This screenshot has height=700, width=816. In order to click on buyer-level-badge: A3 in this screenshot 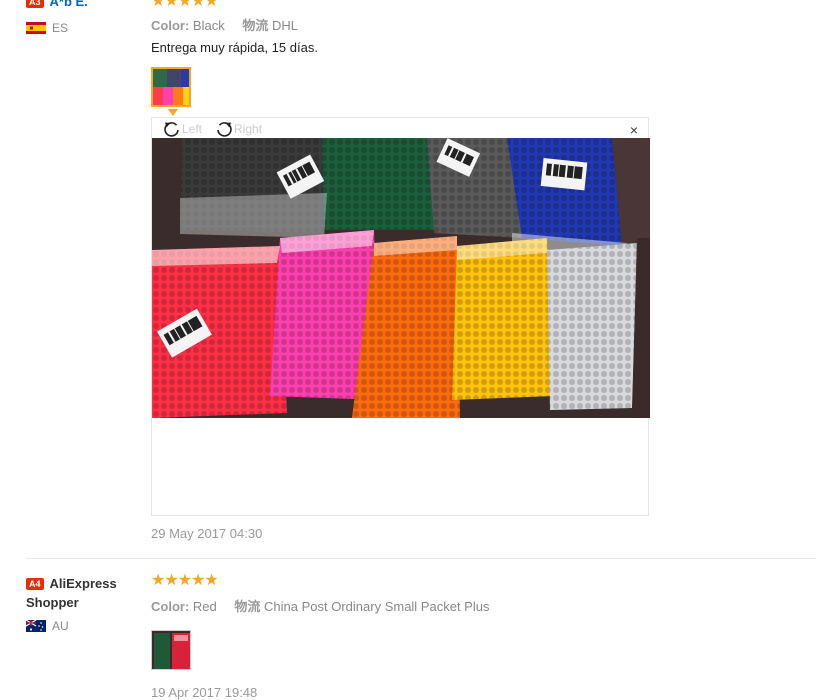, I will do `click(35, 4)`.